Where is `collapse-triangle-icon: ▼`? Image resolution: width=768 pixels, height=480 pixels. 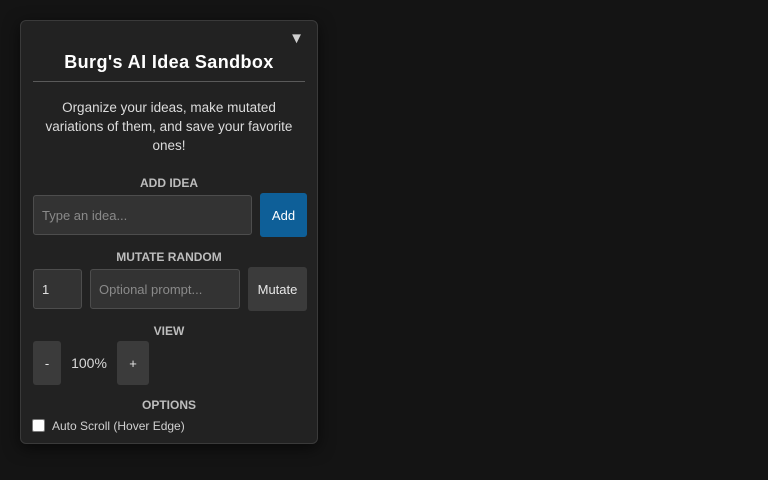 collapse-triangle-icon: ▼ is located at coordinates (296, 39).